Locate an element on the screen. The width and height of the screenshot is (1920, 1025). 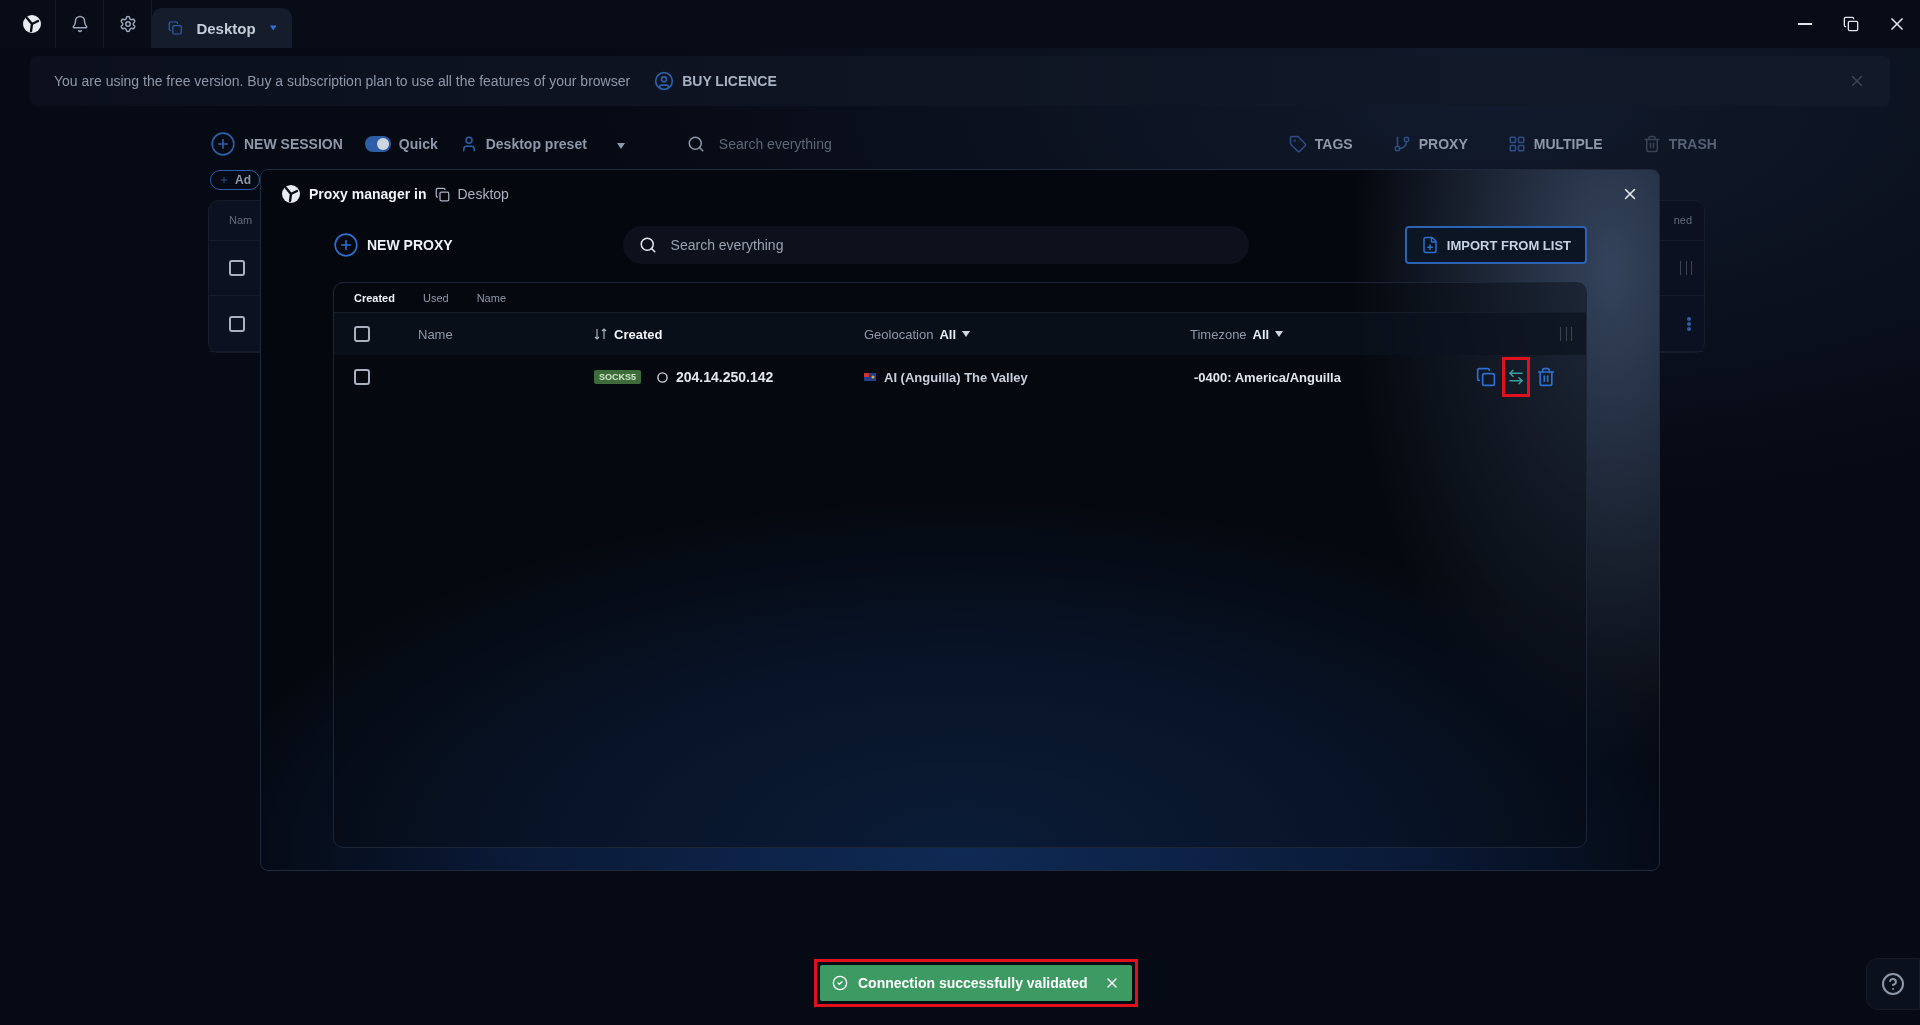
grid-icon is located at coordinates (1516, 144).